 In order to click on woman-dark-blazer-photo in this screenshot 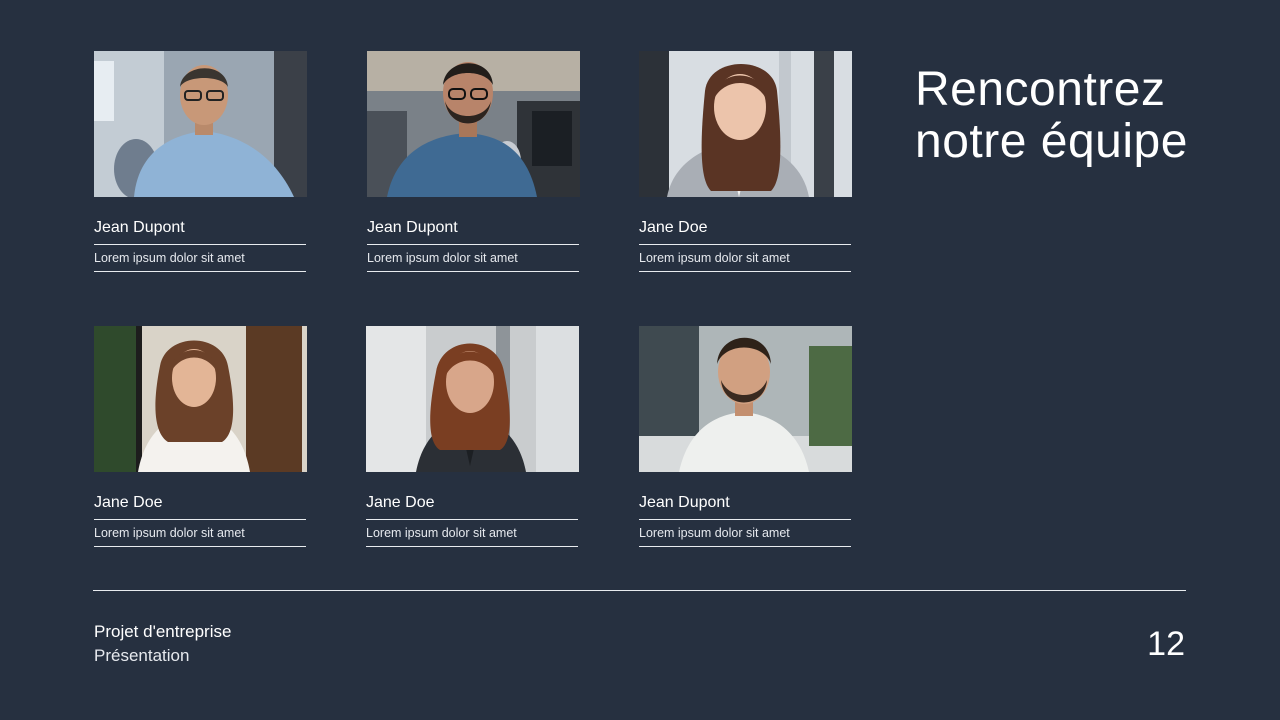, I will do `click(472, 399)`.